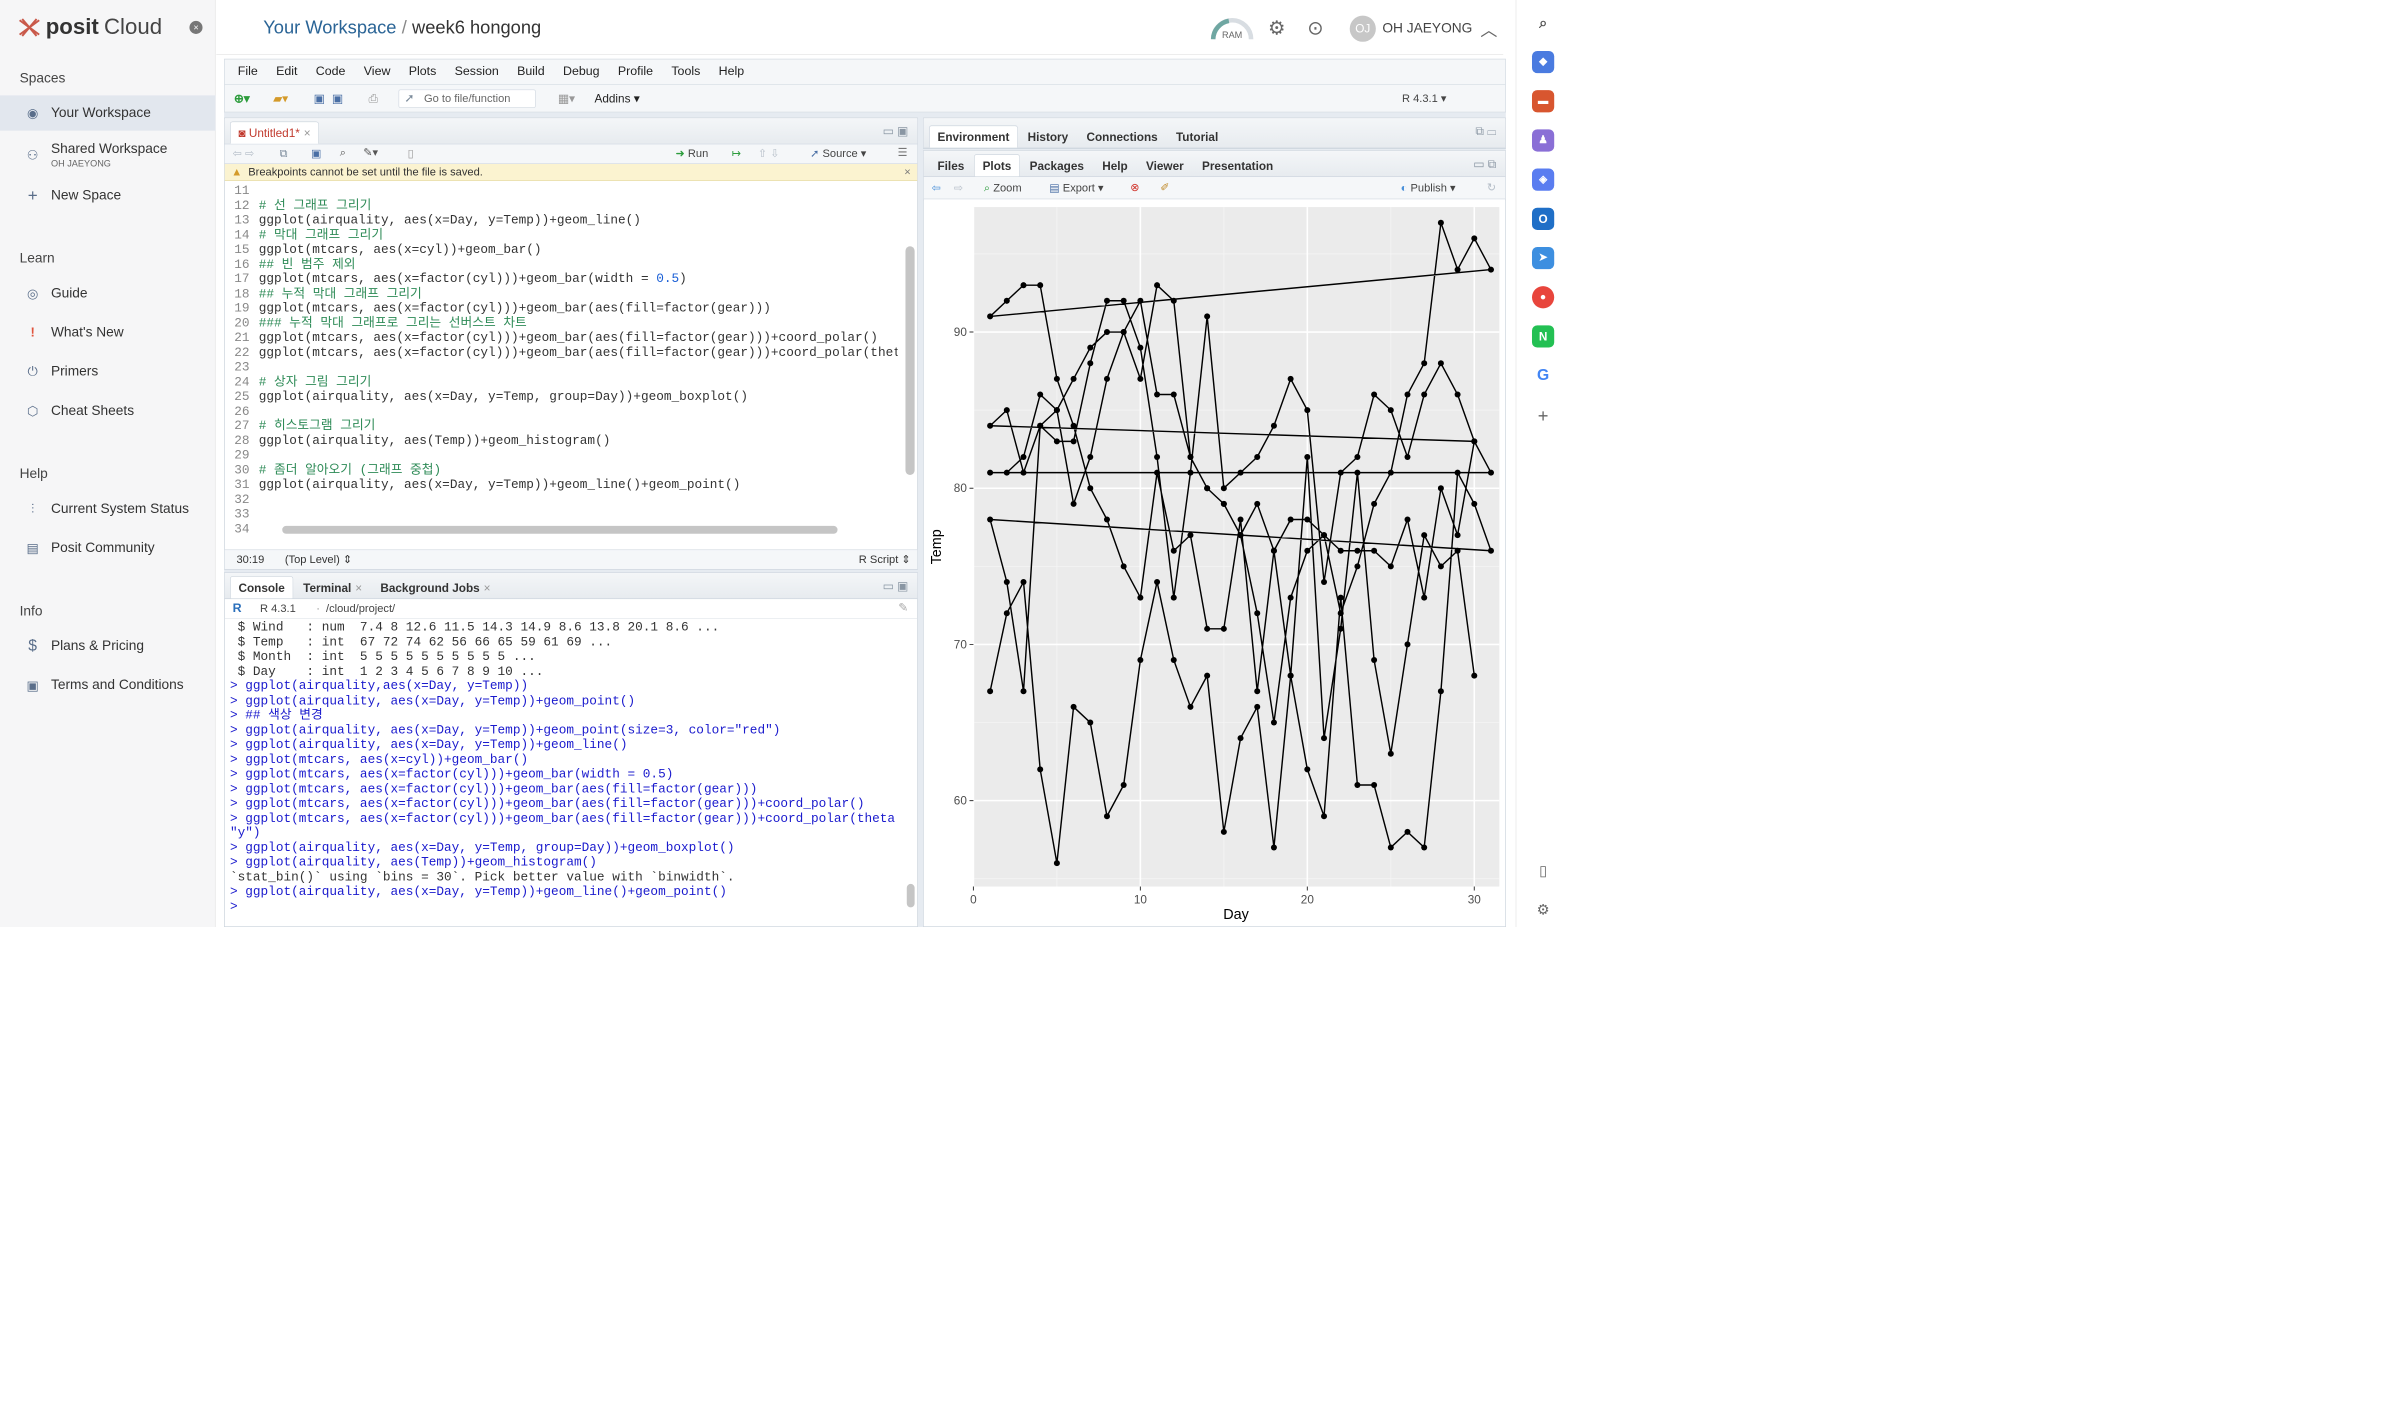 The width and height of the screenshot is (2400, 1419). What do you see at coordinates (1232, 27) in the screenshot?
I see `ram-gauge-icon: RAM` at bounding box center [1232, 27].